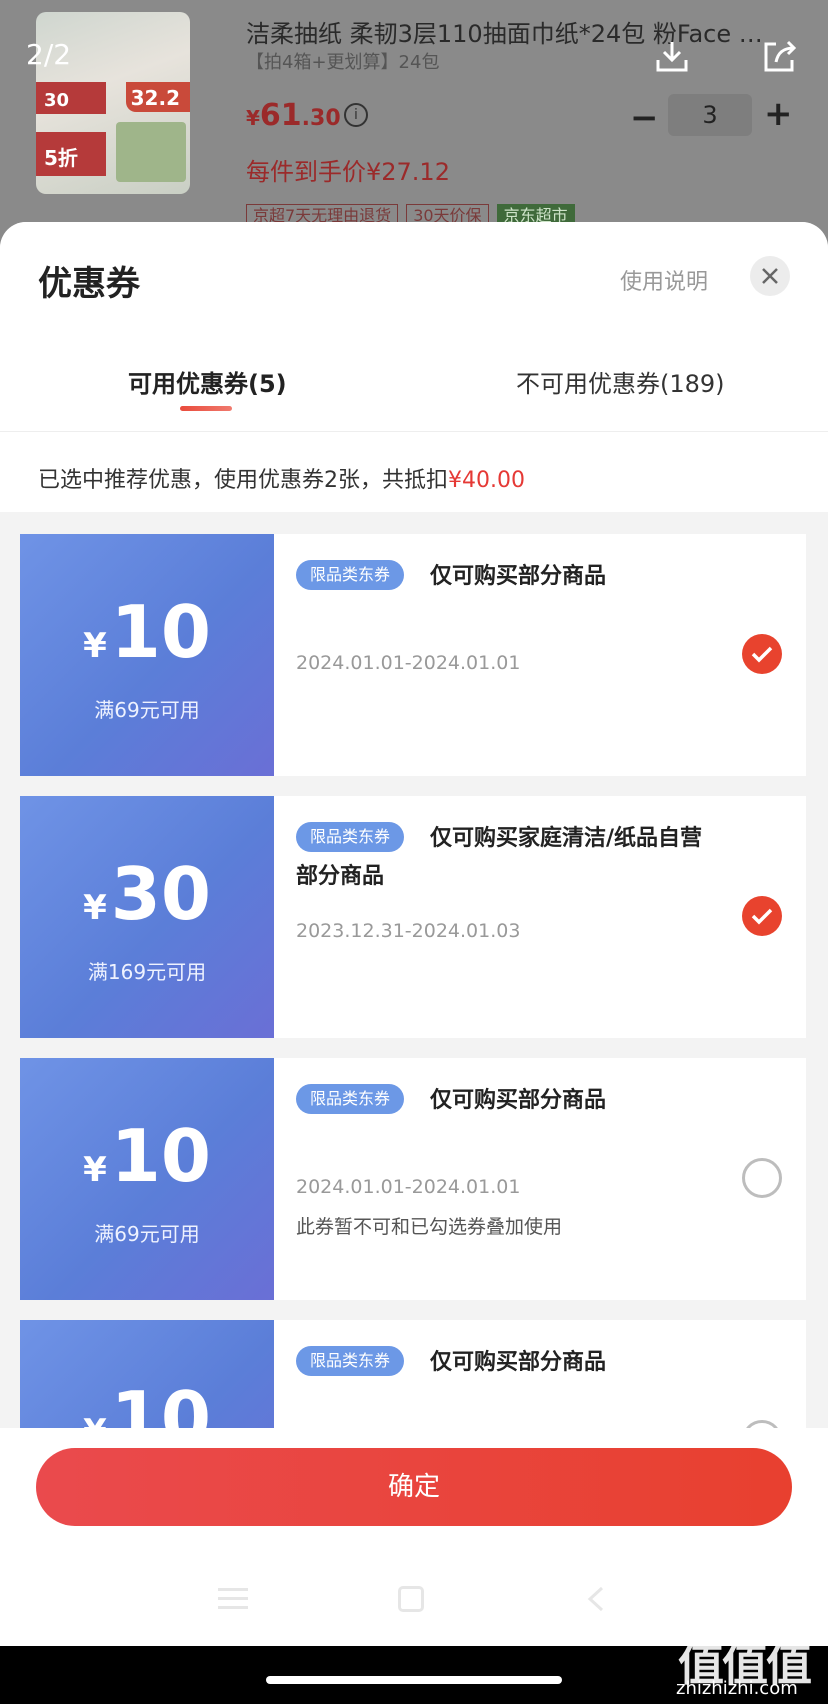 The image size is (828, 1704). What do you see at coordinates (429, 1227) in the screenshot?
I see `coupon-stacking-note: 此券暂不可和已勾选券叠加使用` at bounding box center [429, 1227].